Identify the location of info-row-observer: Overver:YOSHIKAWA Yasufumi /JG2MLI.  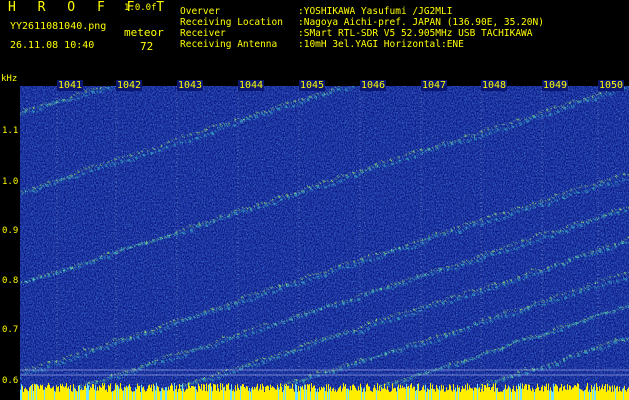
(316, 11).